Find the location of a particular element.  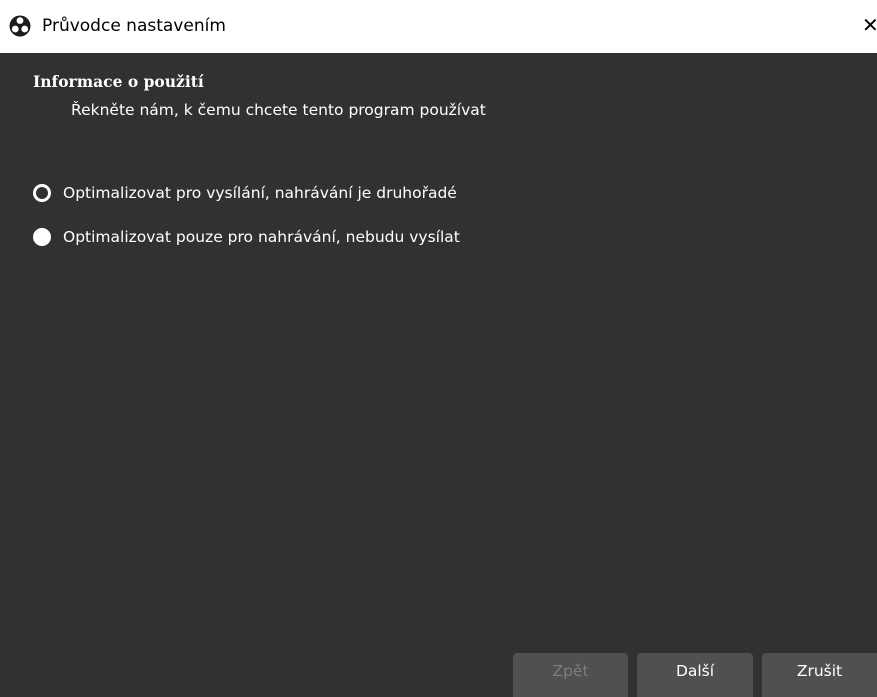

cancel-button: Zrušit is located at coordinates (819, 675).